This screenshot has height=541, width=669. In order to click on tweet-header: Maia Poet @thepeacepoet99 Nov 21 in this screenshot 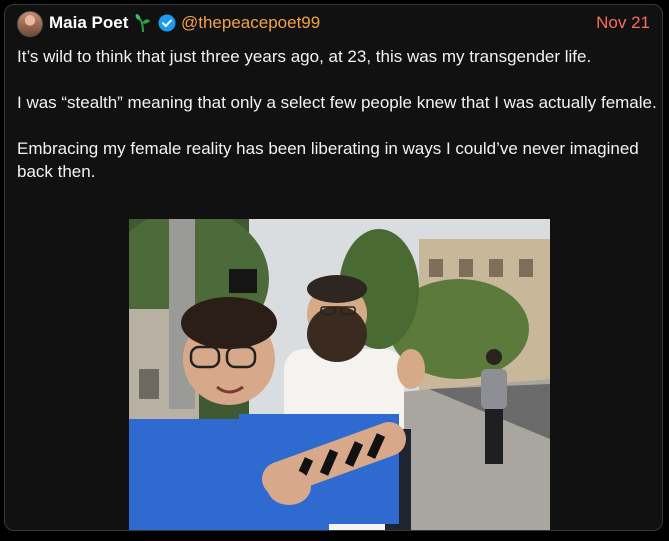, I will do `click(334, 24)`.